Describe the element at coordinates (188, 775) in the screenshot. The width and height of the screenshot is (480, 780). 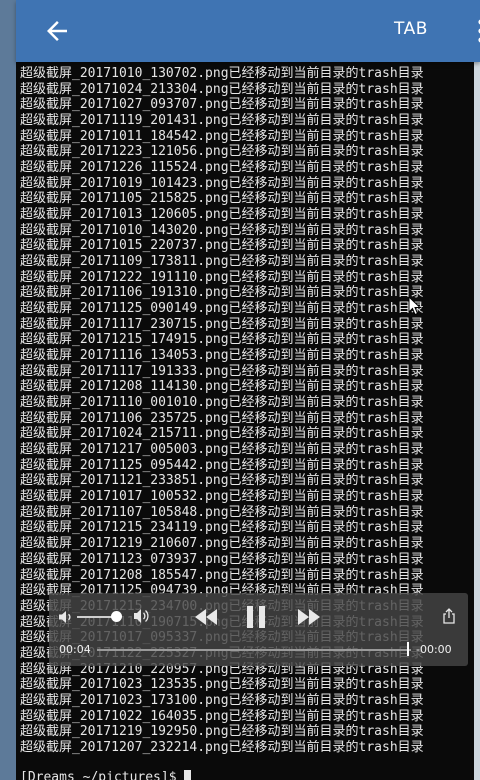
I see `text-cursor` at that location.